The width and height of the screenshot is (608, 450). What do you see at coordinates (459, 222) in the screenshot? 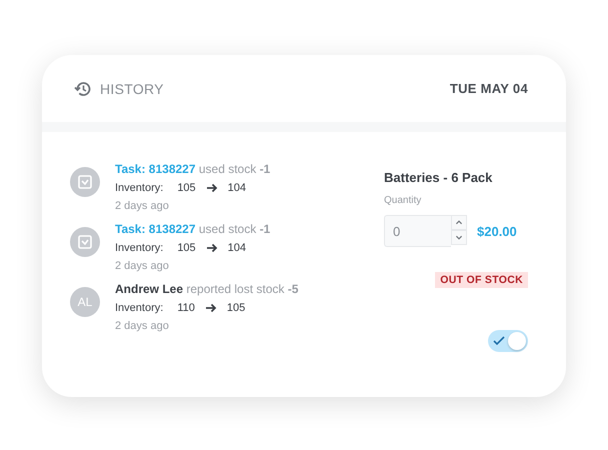
I see `increment-icon` at bounding box center [459, 222].